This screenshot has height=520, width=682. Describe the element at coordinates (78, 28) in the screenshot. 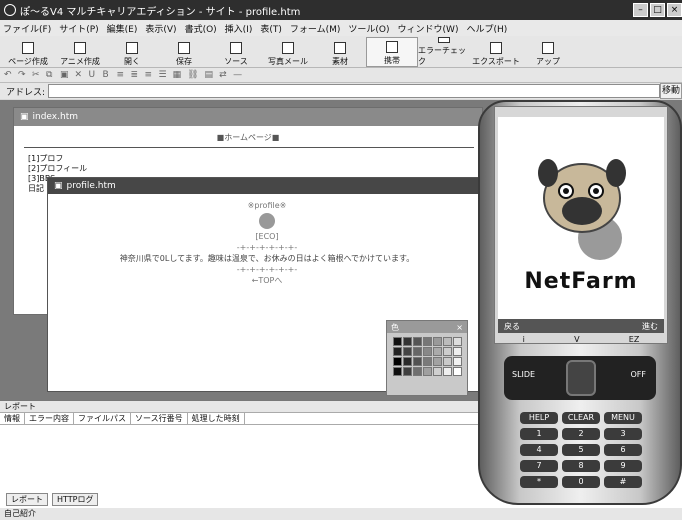

I see `menu-site: サイト(P)` at that location.